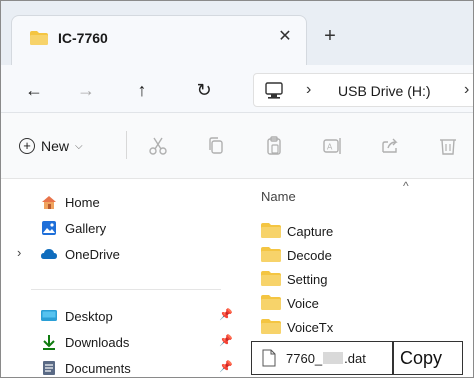 This screenshot has height=378, width=474. What do you see at coordinates (89, 316) in the screenshot?
I see `sidebar-item-label: Desktop` at bounding box center [89, 316].